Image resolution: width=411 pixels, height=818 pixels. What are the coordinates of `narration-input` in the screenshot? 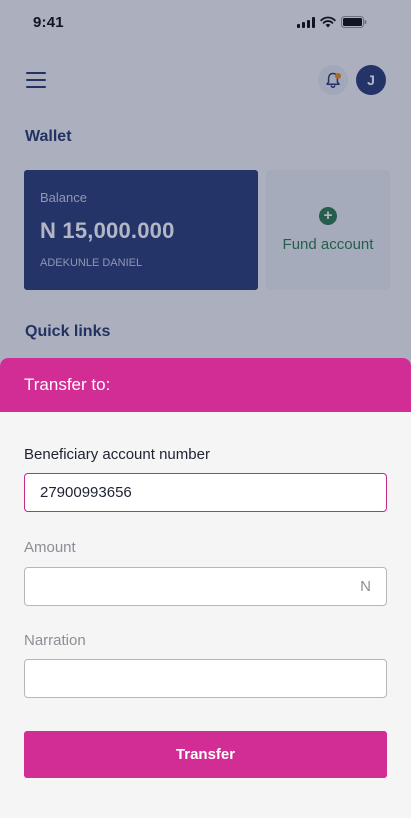 It's located at (205, 678).